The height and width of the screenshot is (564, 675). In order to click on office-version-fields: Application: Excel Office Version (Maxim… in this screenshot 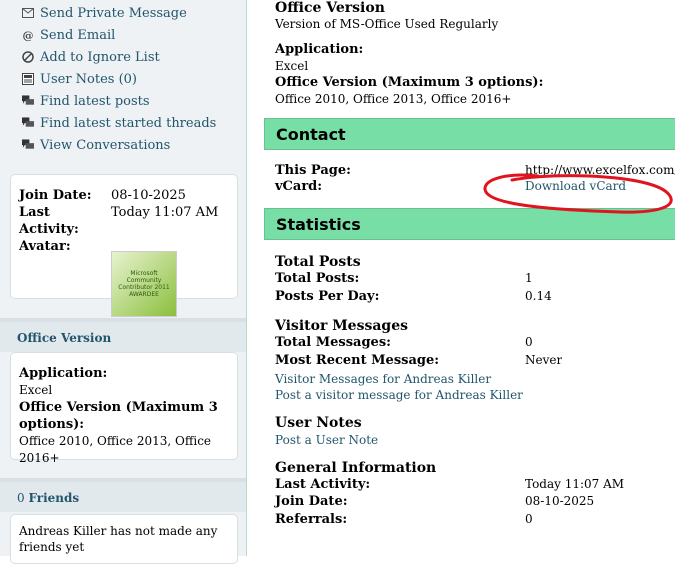, I will do `click(409, 74)`.